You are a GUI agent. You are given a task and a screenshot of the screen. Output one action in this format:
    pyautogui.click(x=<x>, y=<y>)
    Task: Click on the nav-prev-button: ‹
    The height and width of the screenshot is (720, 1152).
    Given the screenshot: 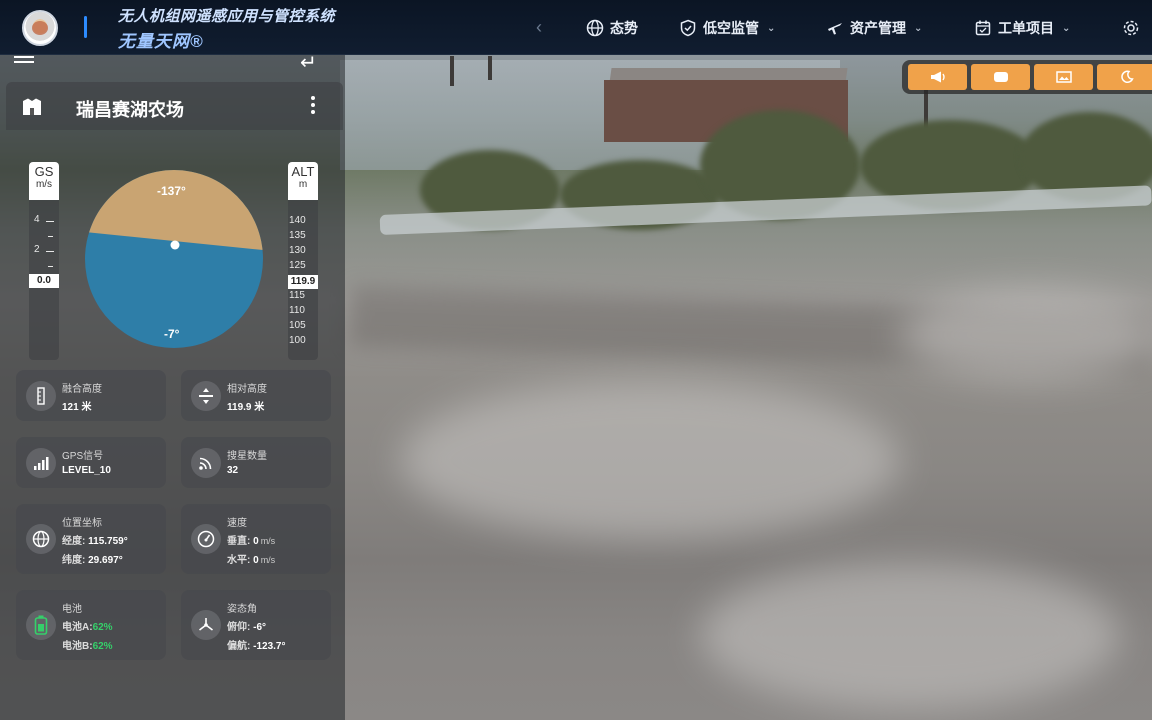 What is the action you would take?
    pyautogui.click(x=539, y=27)
    